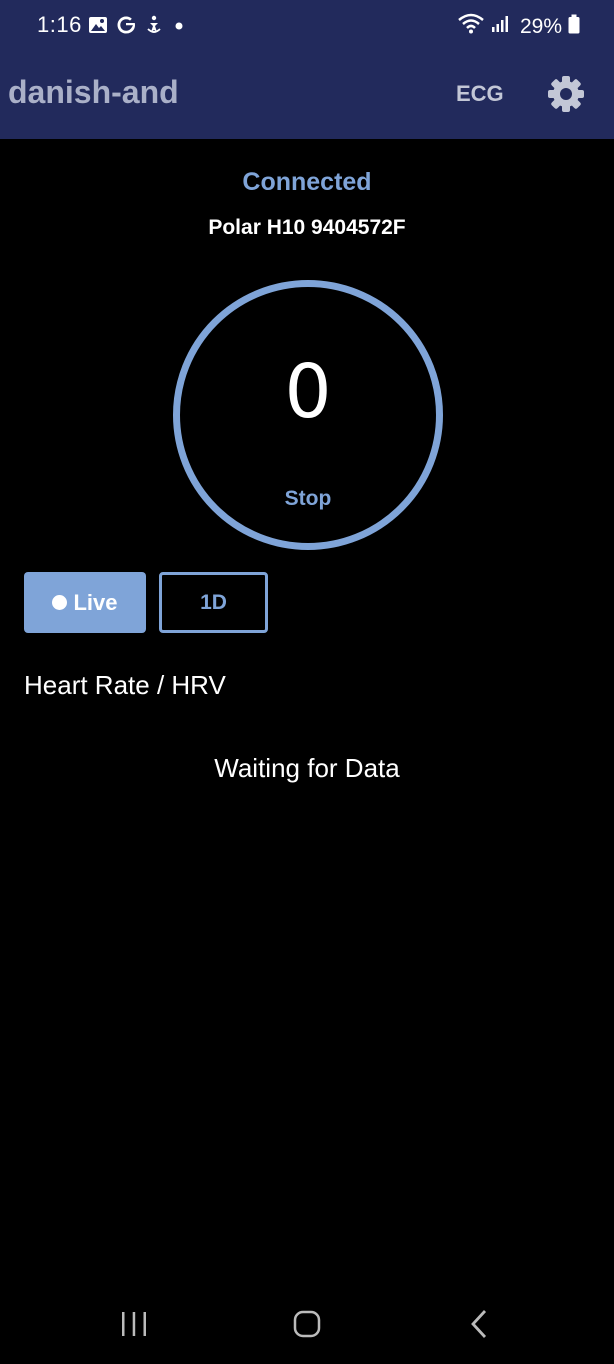 The image size is (614, 1364). I want to click on gallery-icon, so click(98, 25).